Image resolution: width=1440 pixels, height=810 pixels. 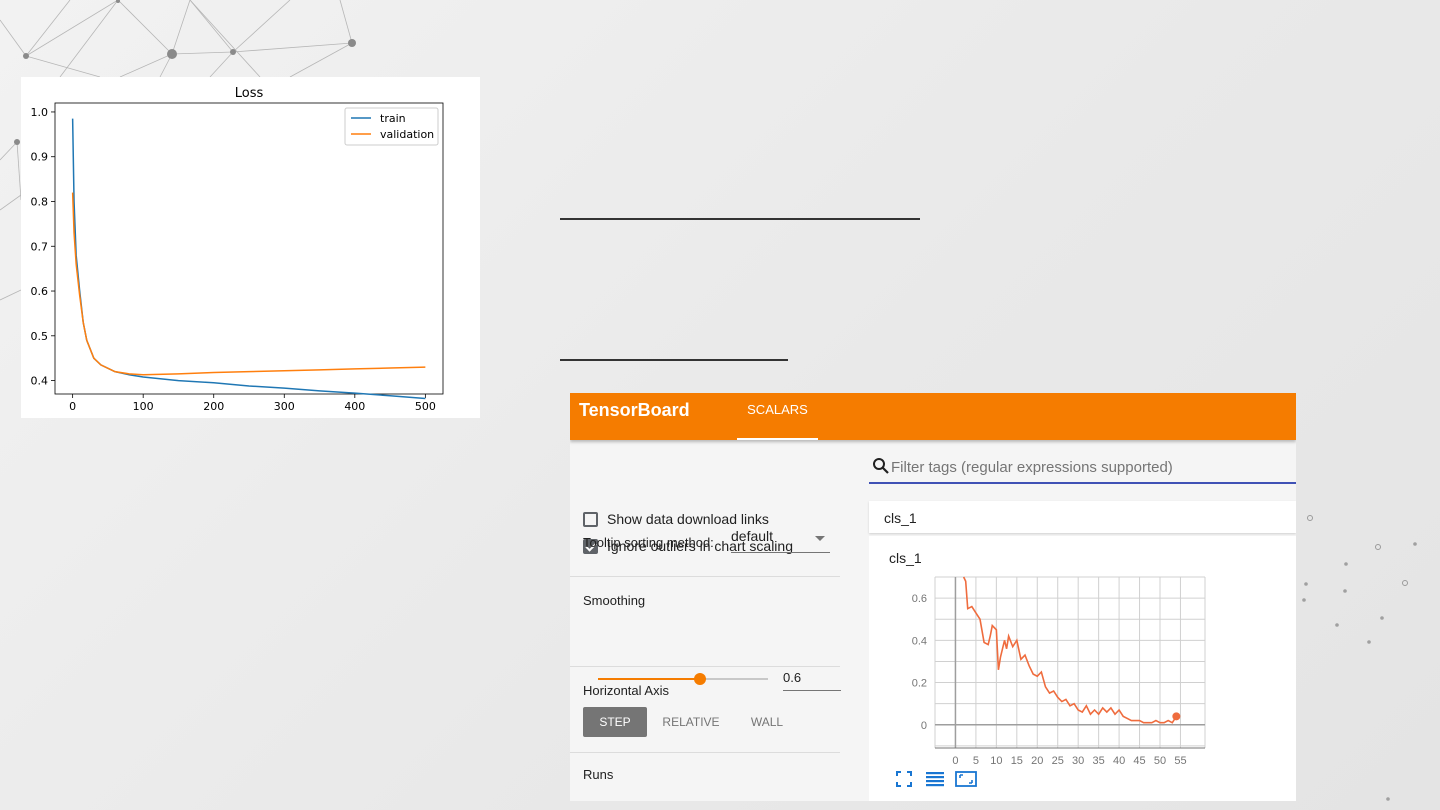 What do you see at coordinates (1160, 761) in the screenshot?
I see `x-tick-label: 50` at bounding box center [1160, 761].